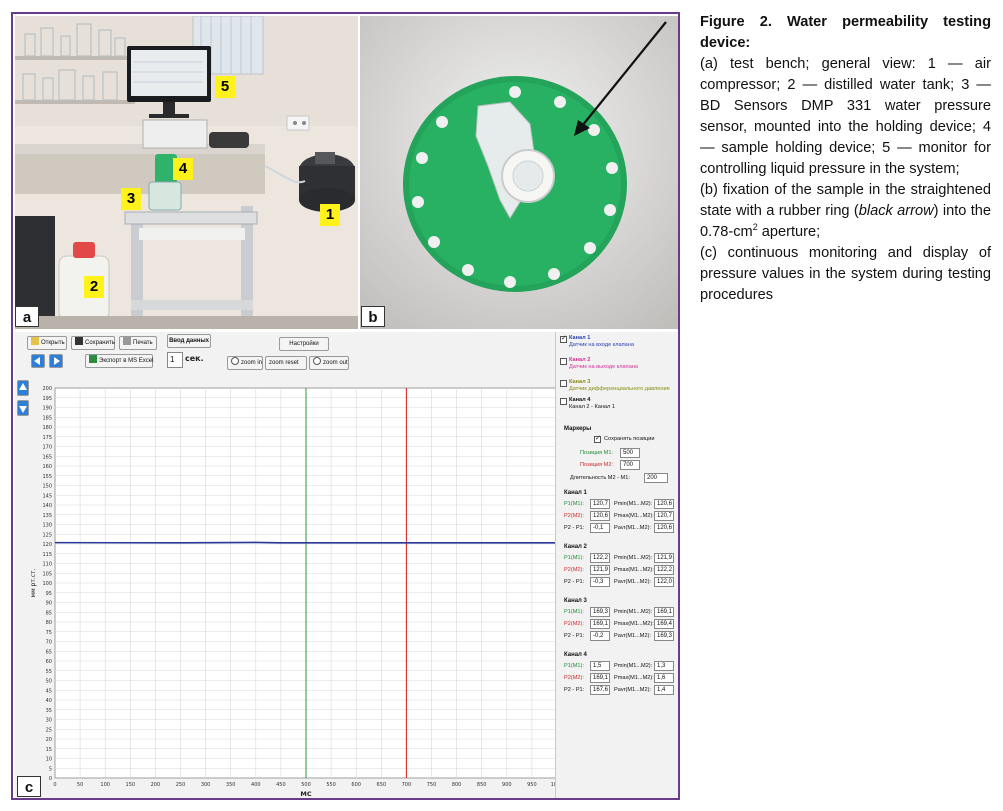 This screenshot has height=811, width=1003. I want to click on y-tick-label: 75, so click(49, 633).